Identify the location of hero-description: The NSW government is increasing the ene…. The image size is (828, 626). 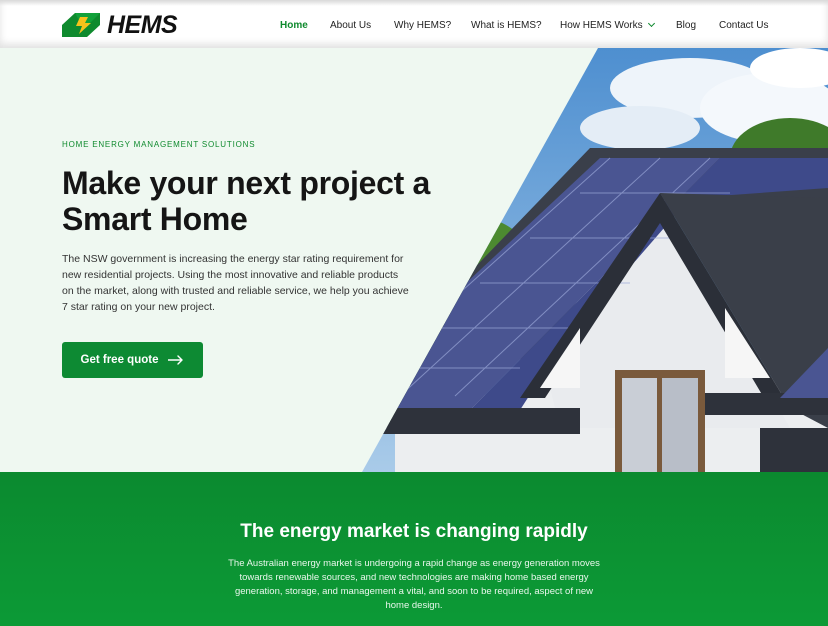
(235, 283).